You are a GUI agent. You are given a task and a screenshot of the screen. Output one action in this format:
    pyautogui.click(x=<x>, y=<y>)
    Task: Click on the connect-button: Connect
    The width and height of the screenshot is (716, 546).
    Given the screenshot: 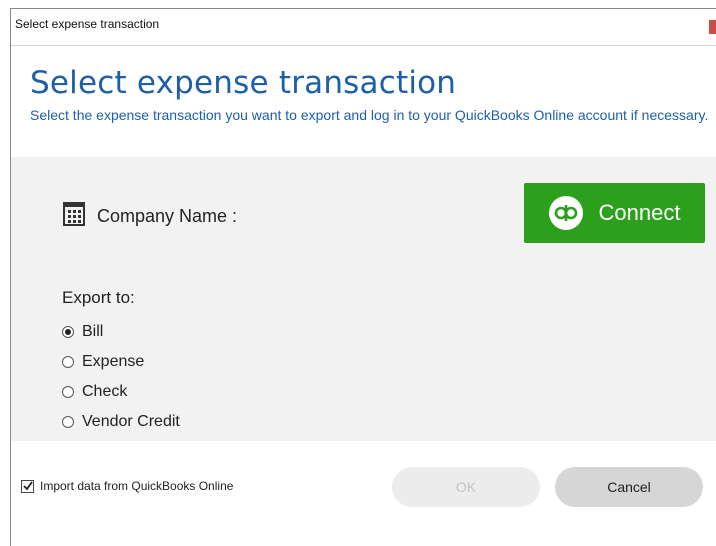 What is the action you would take?
    pyautogui.click(x=614, y=213)
    